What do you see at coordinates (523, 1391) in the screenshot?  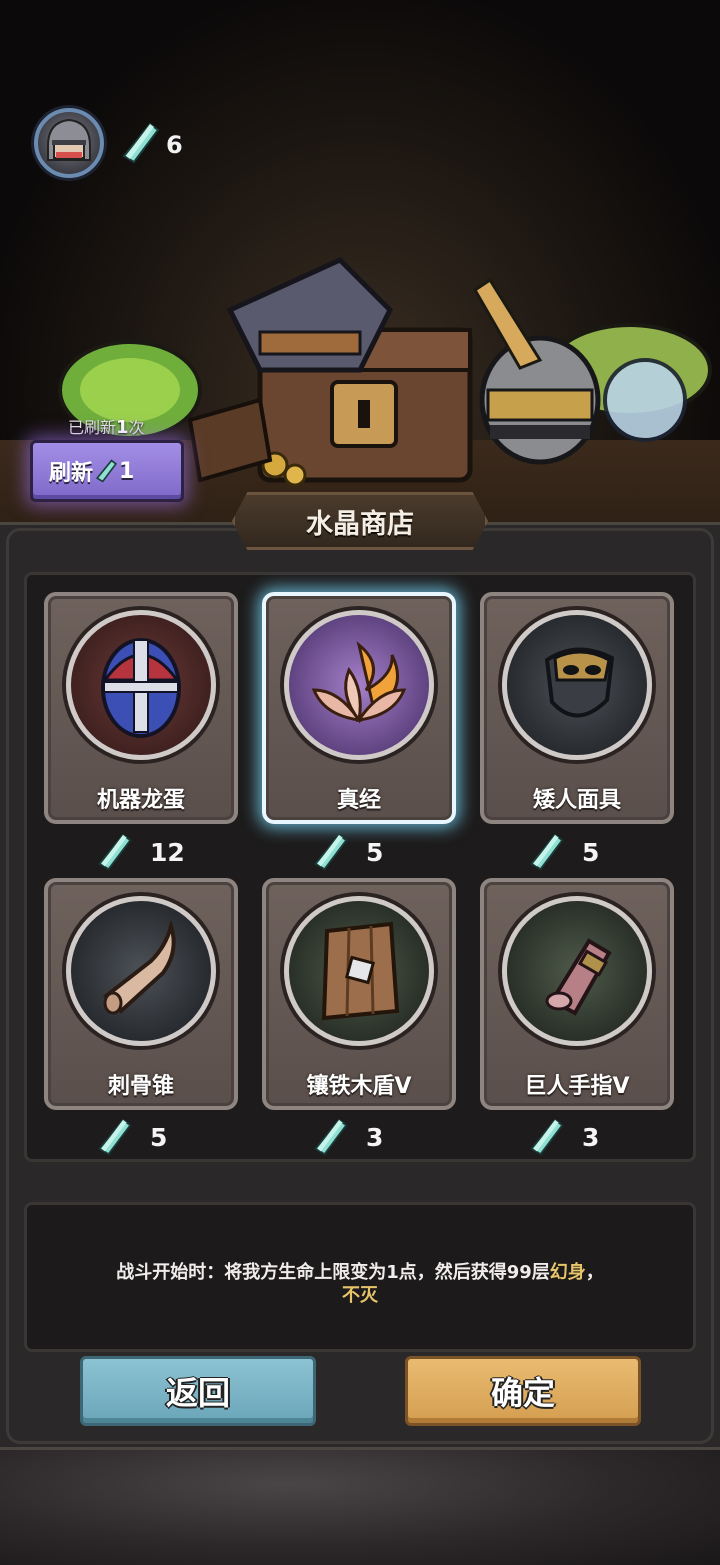 I see `confirm-button: 确定` at bounding box center [523, 1391].